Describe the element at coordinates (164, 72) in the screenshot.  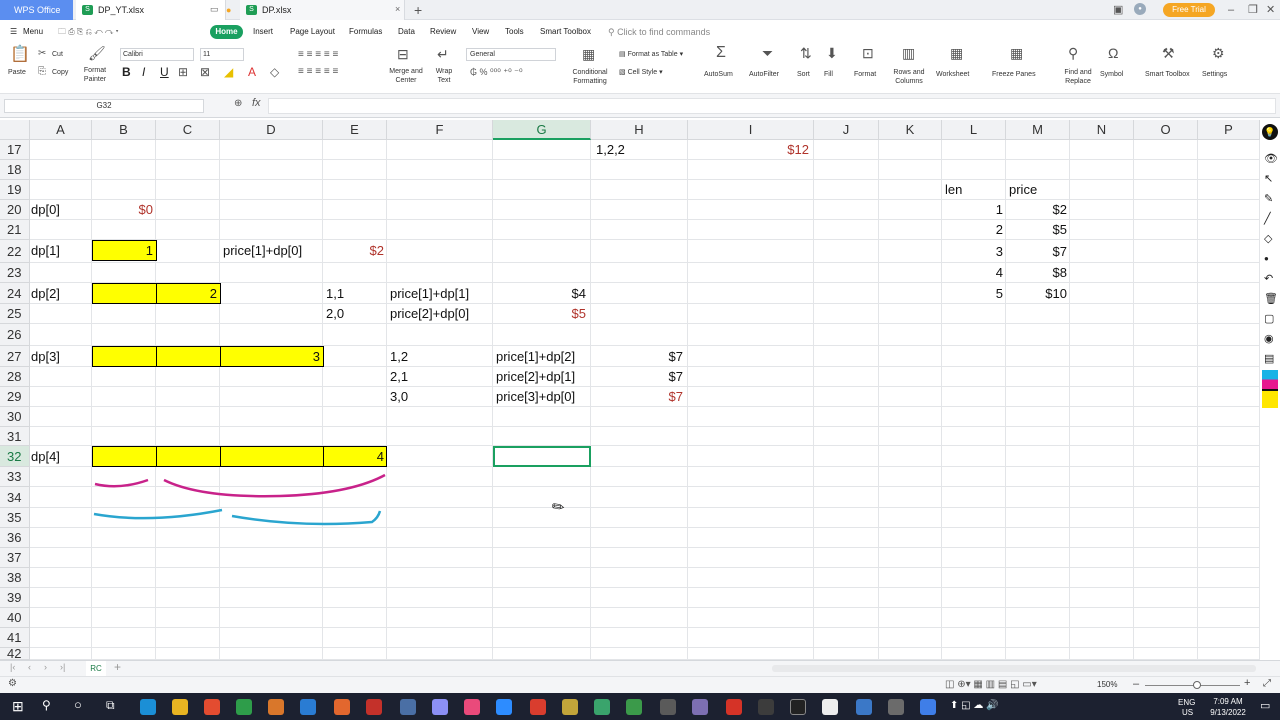
I see `underline-button: U` at that location.